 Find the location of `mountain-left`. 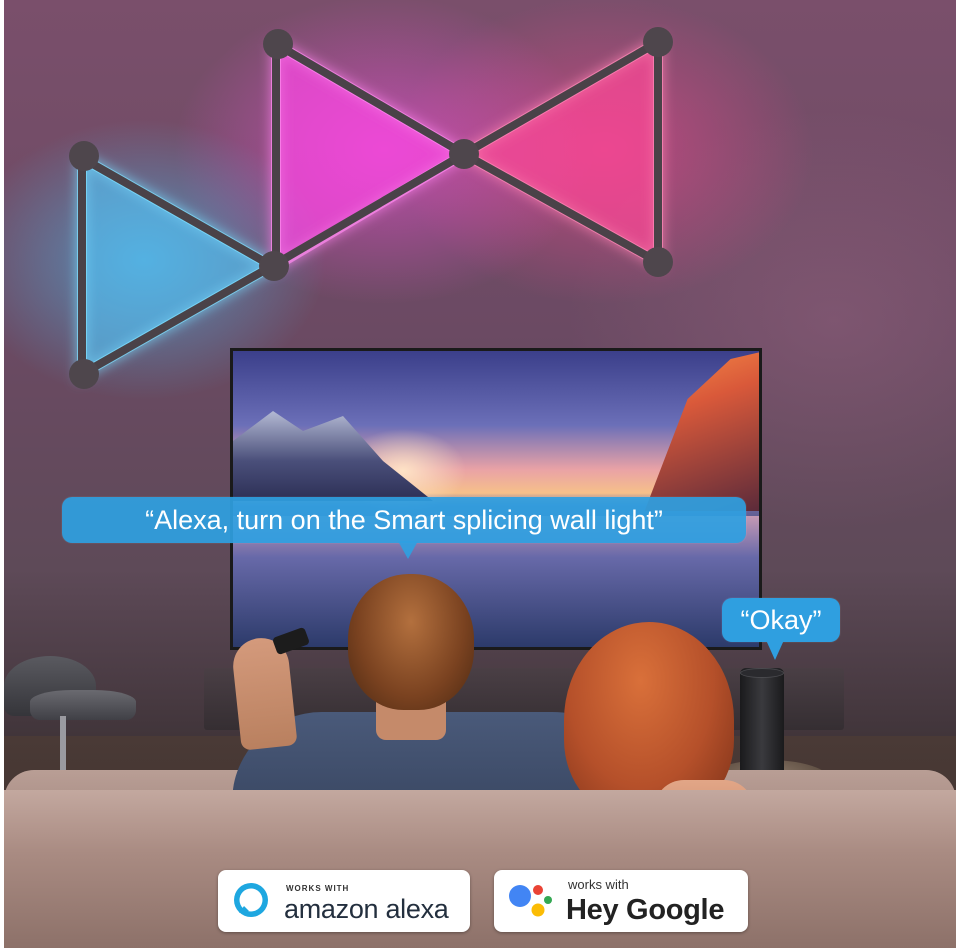

mountain-left is located at coordinates (333, 456).